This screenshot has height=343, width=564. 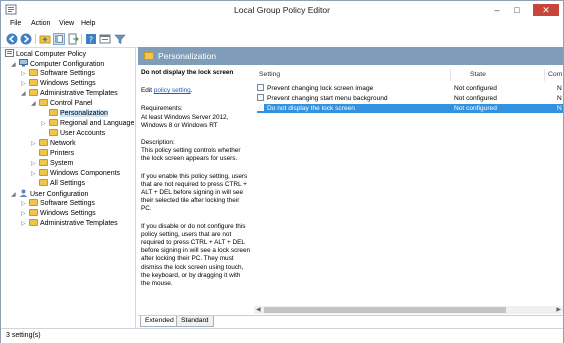 What do you see at coordinates (517, 10) in the screenshot?
I see `maximize-button: □` at bounding box center [517, 10].